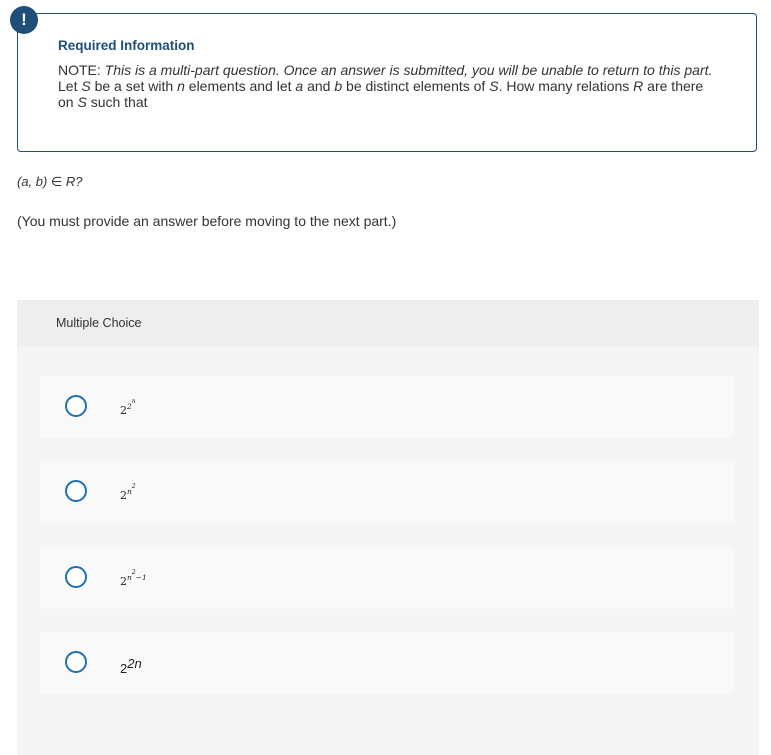  I want to click on problem-text: elements and let, so click(240, 86).